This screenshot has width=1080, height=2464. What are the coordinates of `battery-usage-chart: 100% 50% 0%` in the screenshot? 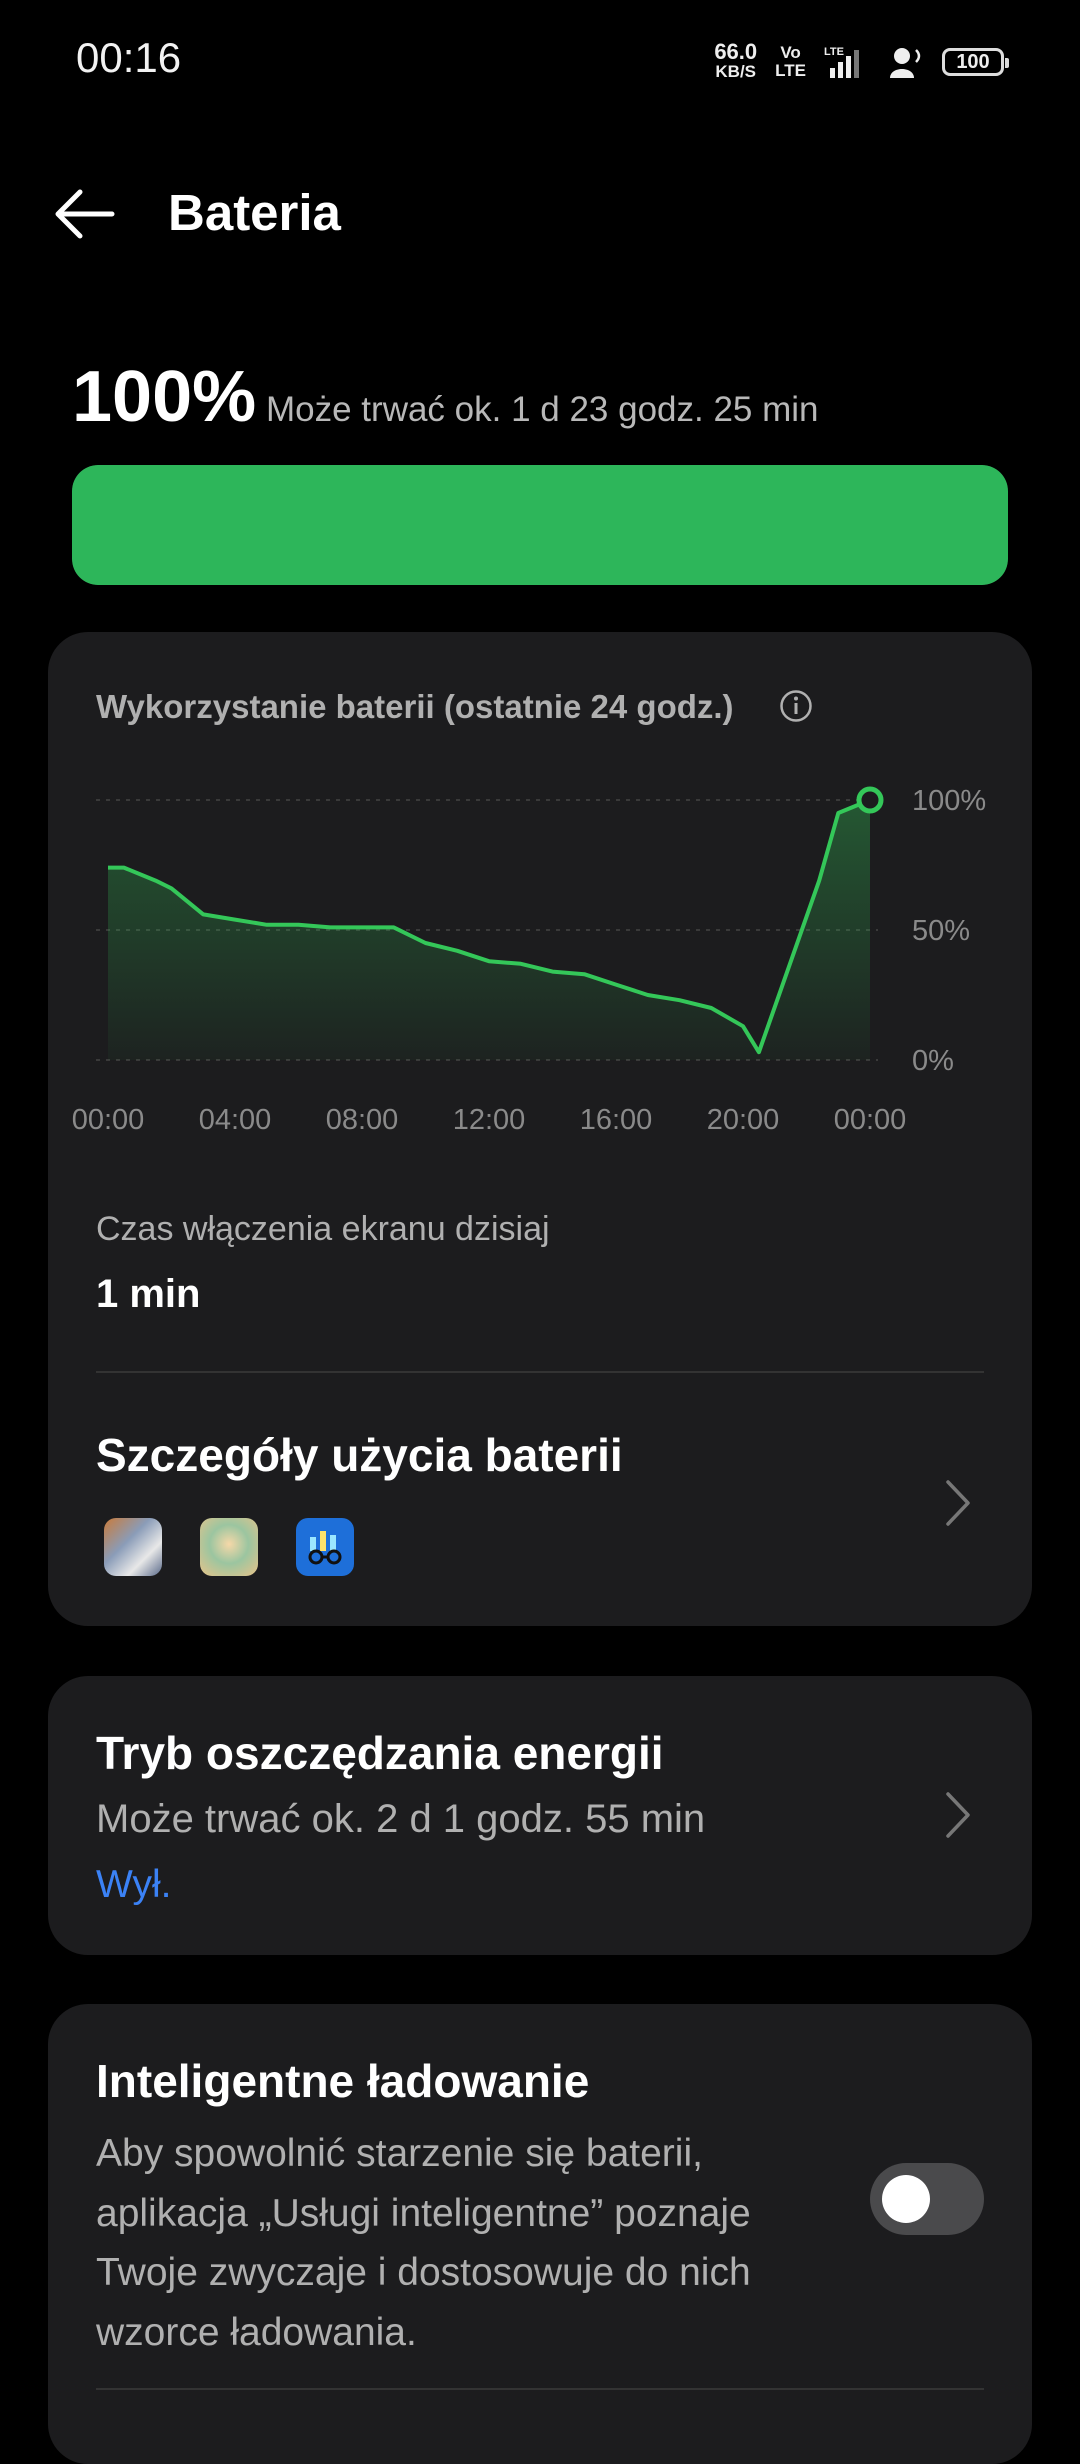 It's located at (541, 931).